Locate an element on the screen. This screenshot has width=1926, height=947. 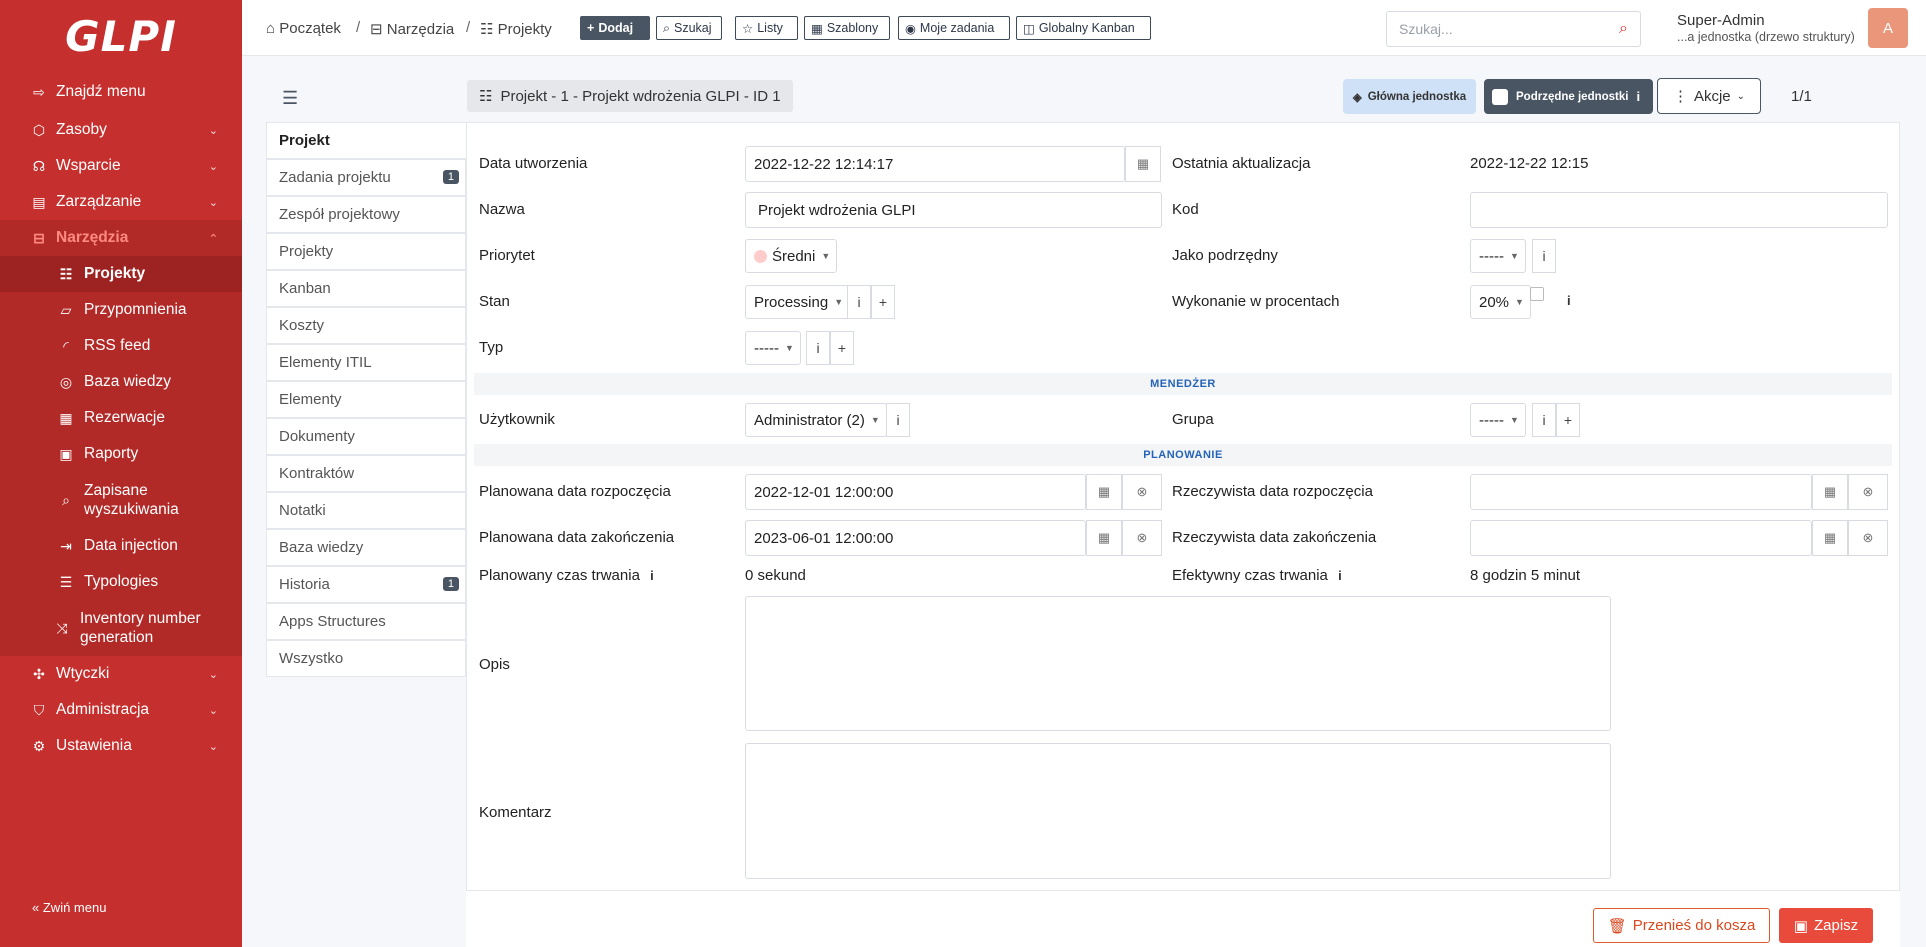
tab-costs: Koszty is located at coordinates (366, 325).